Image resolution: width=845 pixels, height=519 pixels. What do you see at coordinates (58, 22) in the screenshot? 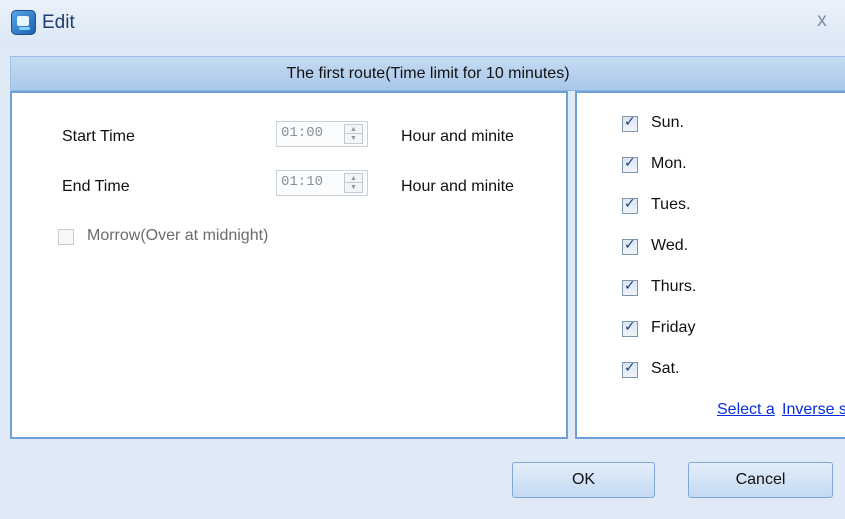
I see `window-title: Edit` at bounding box center [58, 22].